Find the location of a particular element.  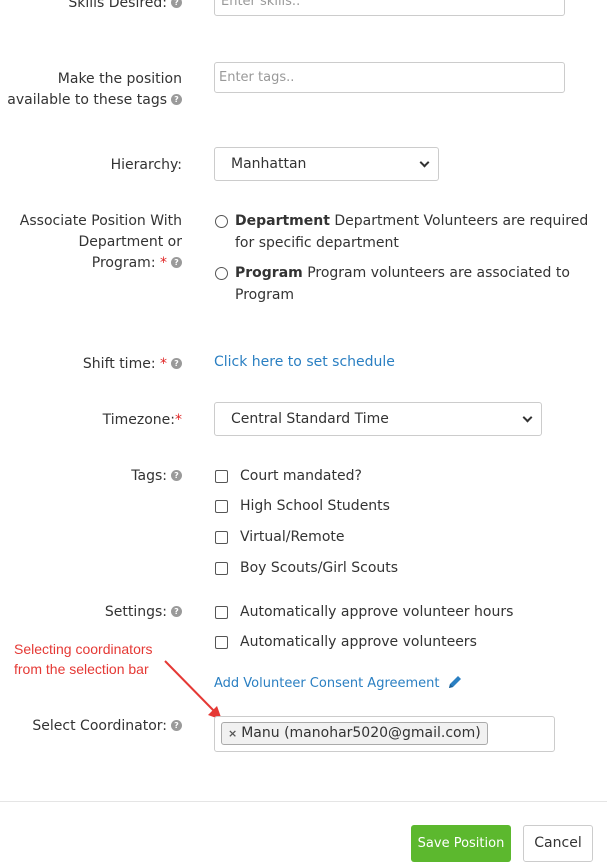

associate-label-line3: Program: is located at coordinates (123, 263).